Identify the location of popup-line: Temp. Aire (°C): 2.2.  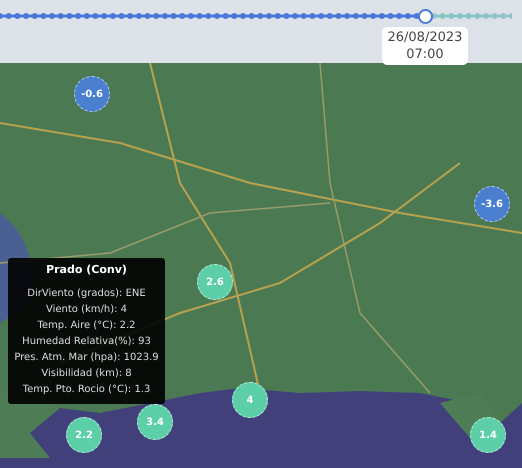
(86, 326).